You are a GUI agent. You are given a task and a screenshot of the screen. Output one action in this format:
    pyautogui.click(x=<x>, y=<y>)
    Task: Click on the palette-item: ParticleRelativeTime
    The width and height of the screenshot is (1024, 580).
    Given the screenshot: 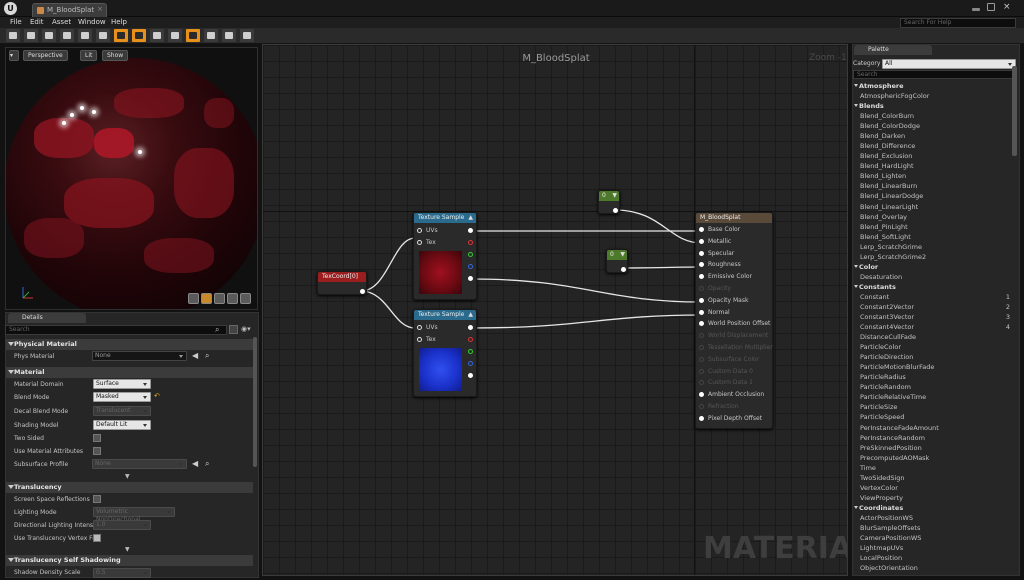 What is the action you would take?
    pyautogui.click(x=935, y=397)
    